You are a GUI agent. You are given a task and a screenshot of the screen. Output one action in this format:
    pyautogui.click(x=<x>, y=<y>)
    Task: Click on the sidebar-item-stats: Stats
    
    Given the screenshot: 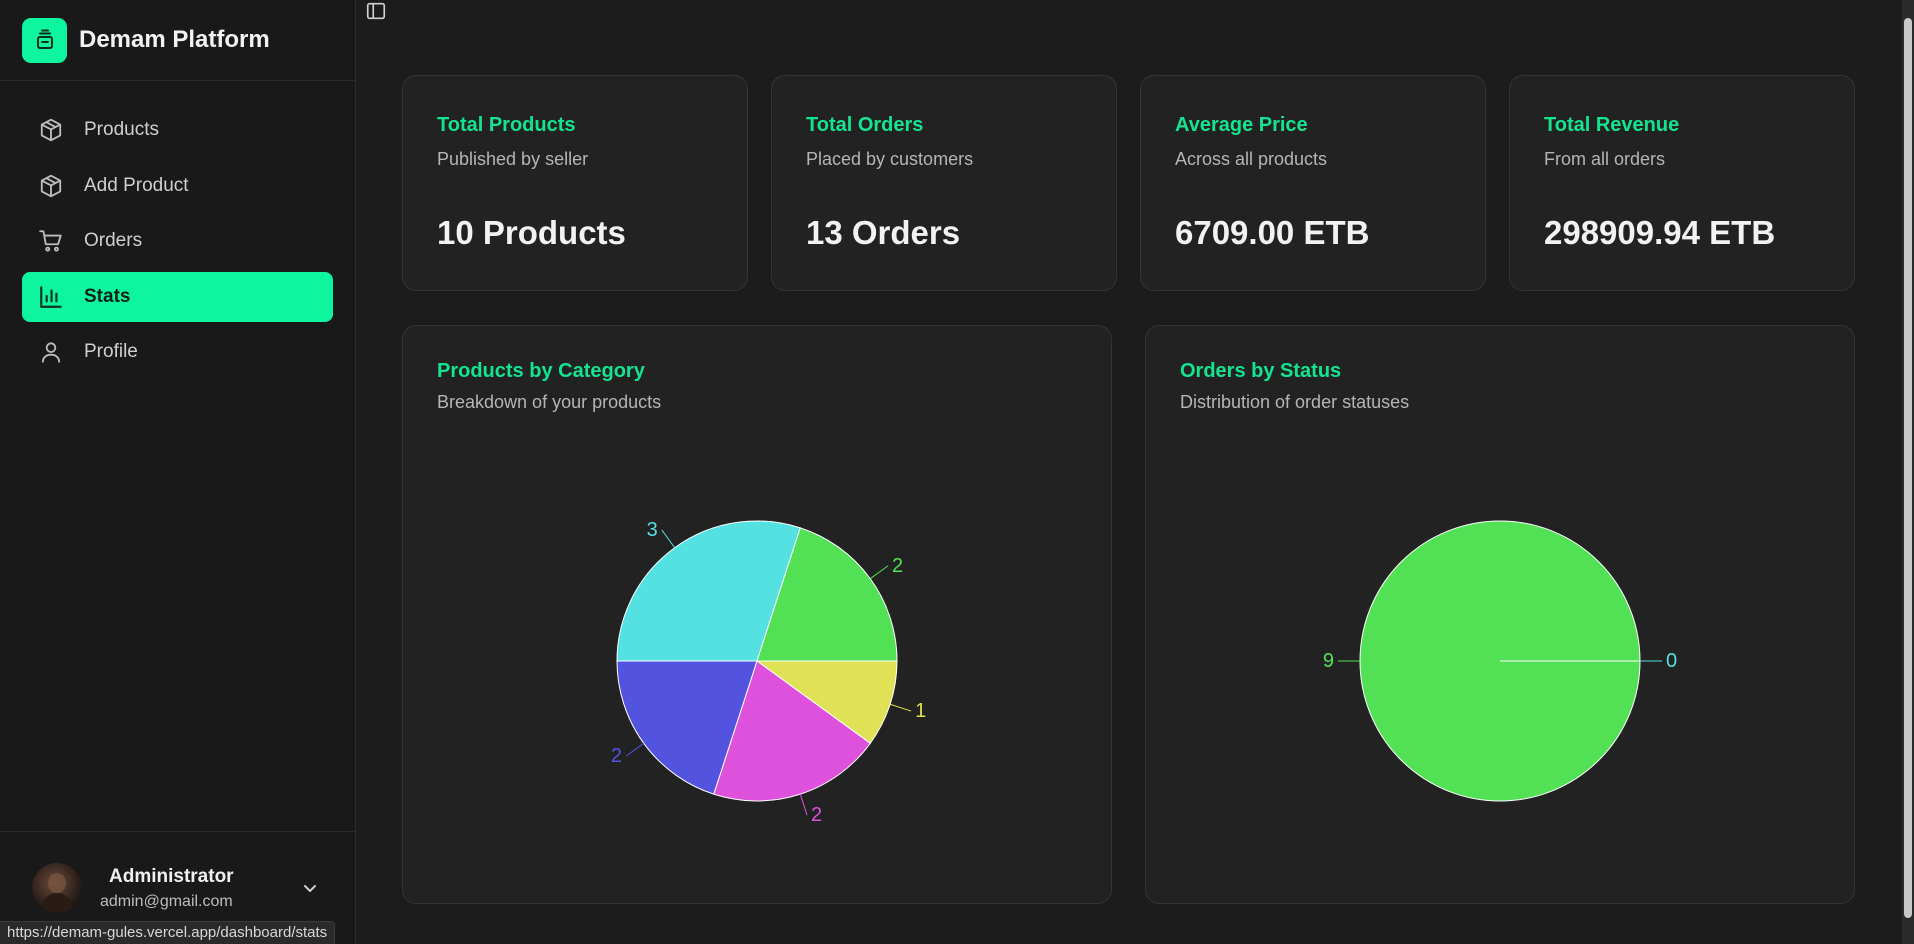 What is the action you would take?
    pyautogui.click(x=177, y=296)
    